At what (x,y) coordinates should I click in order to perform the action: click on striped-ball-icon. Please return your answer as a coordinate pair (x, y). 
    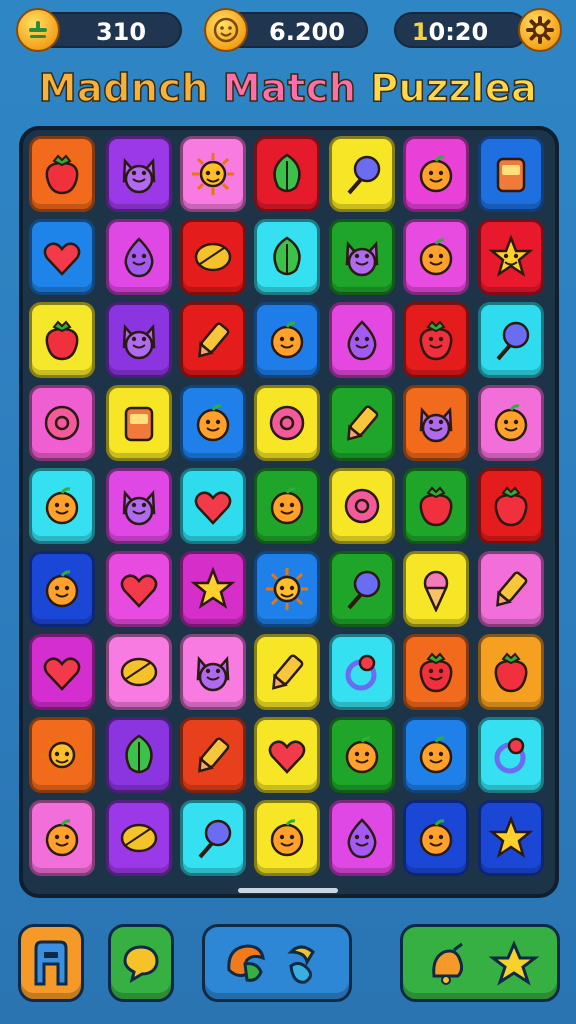
    Looking at the image, I should click on (362, 506).